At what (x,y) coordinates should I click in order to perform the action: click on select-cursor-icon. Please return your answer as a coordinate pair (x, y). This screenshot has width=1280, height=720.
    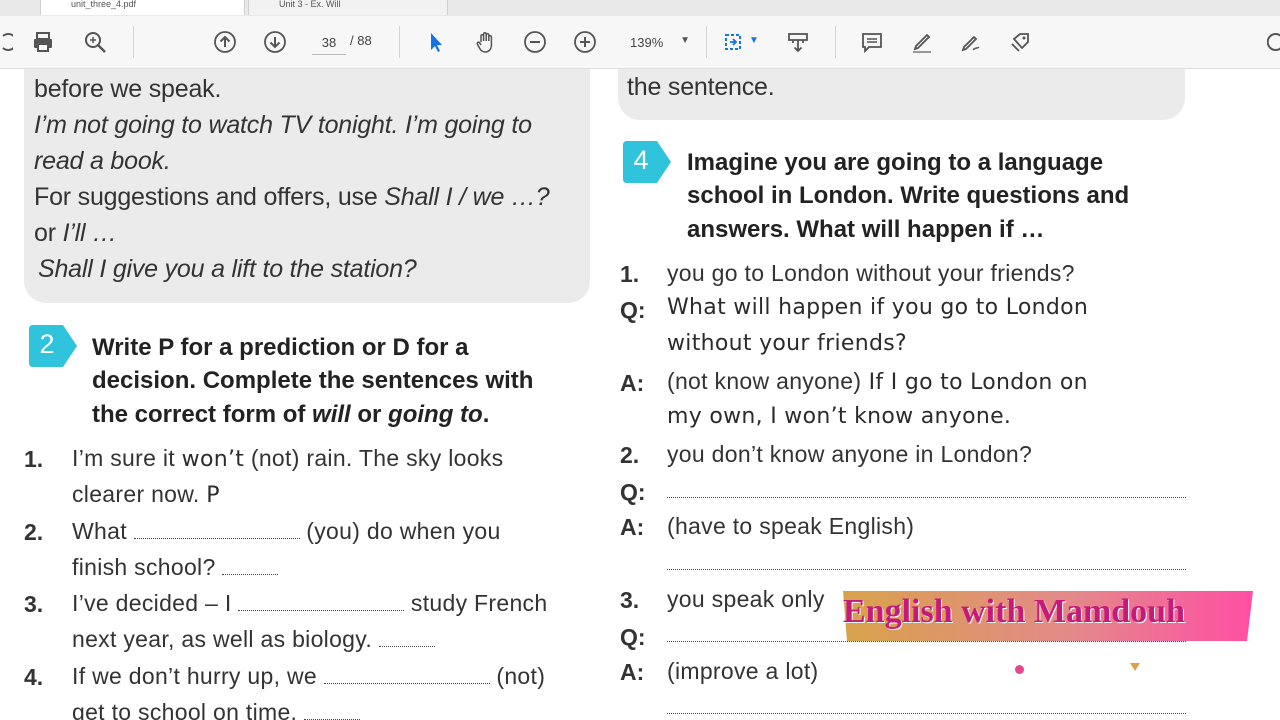
    Looking at the image, I should click on (436, 42).